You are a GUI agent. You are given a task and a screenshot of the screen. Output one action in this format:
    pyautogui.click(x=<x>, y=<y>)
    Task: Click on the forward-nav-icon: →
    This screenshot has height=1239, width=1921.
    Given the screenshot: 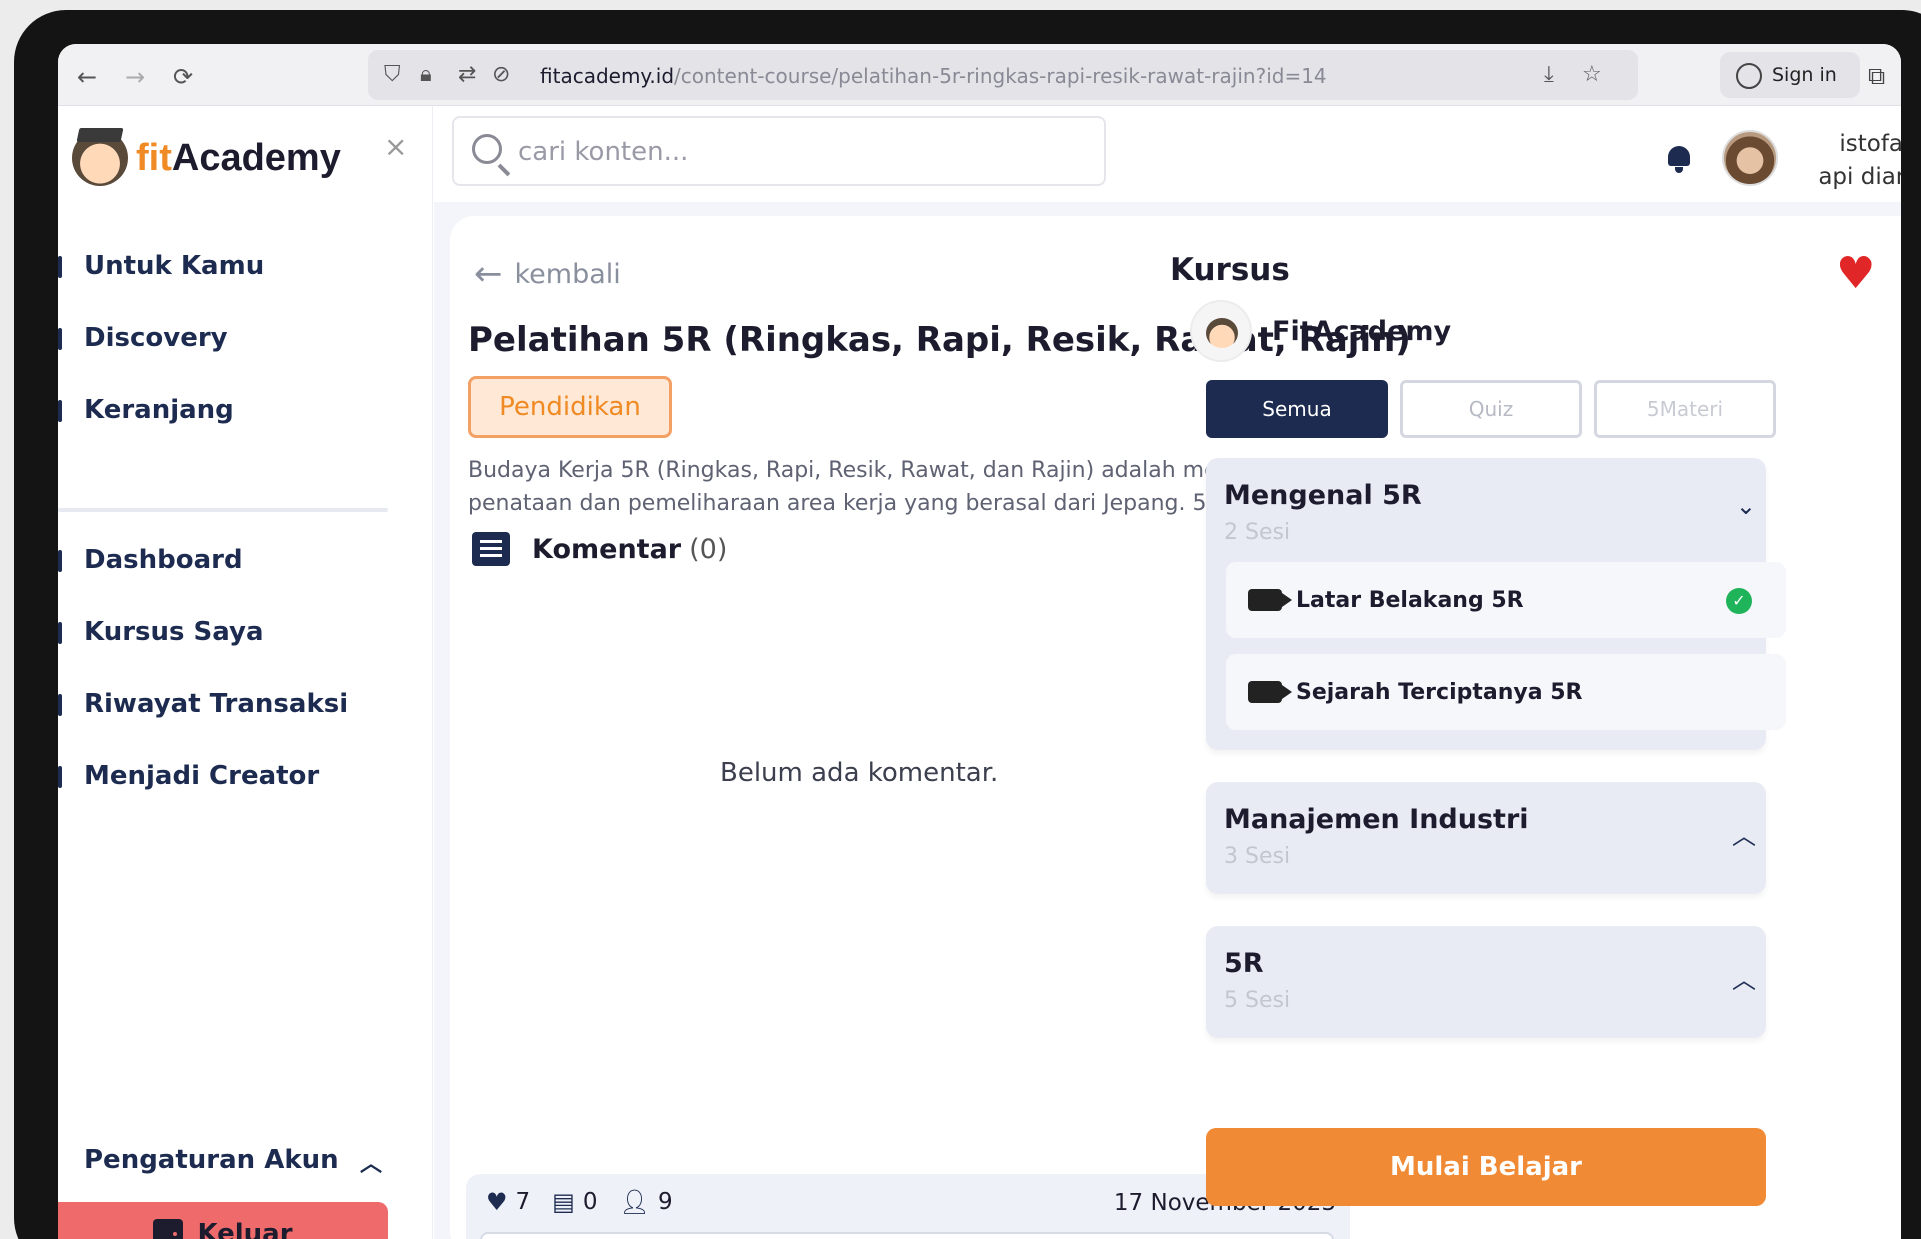 What is the action you would take?
    pyautogui.click(x=135, y=77)
    